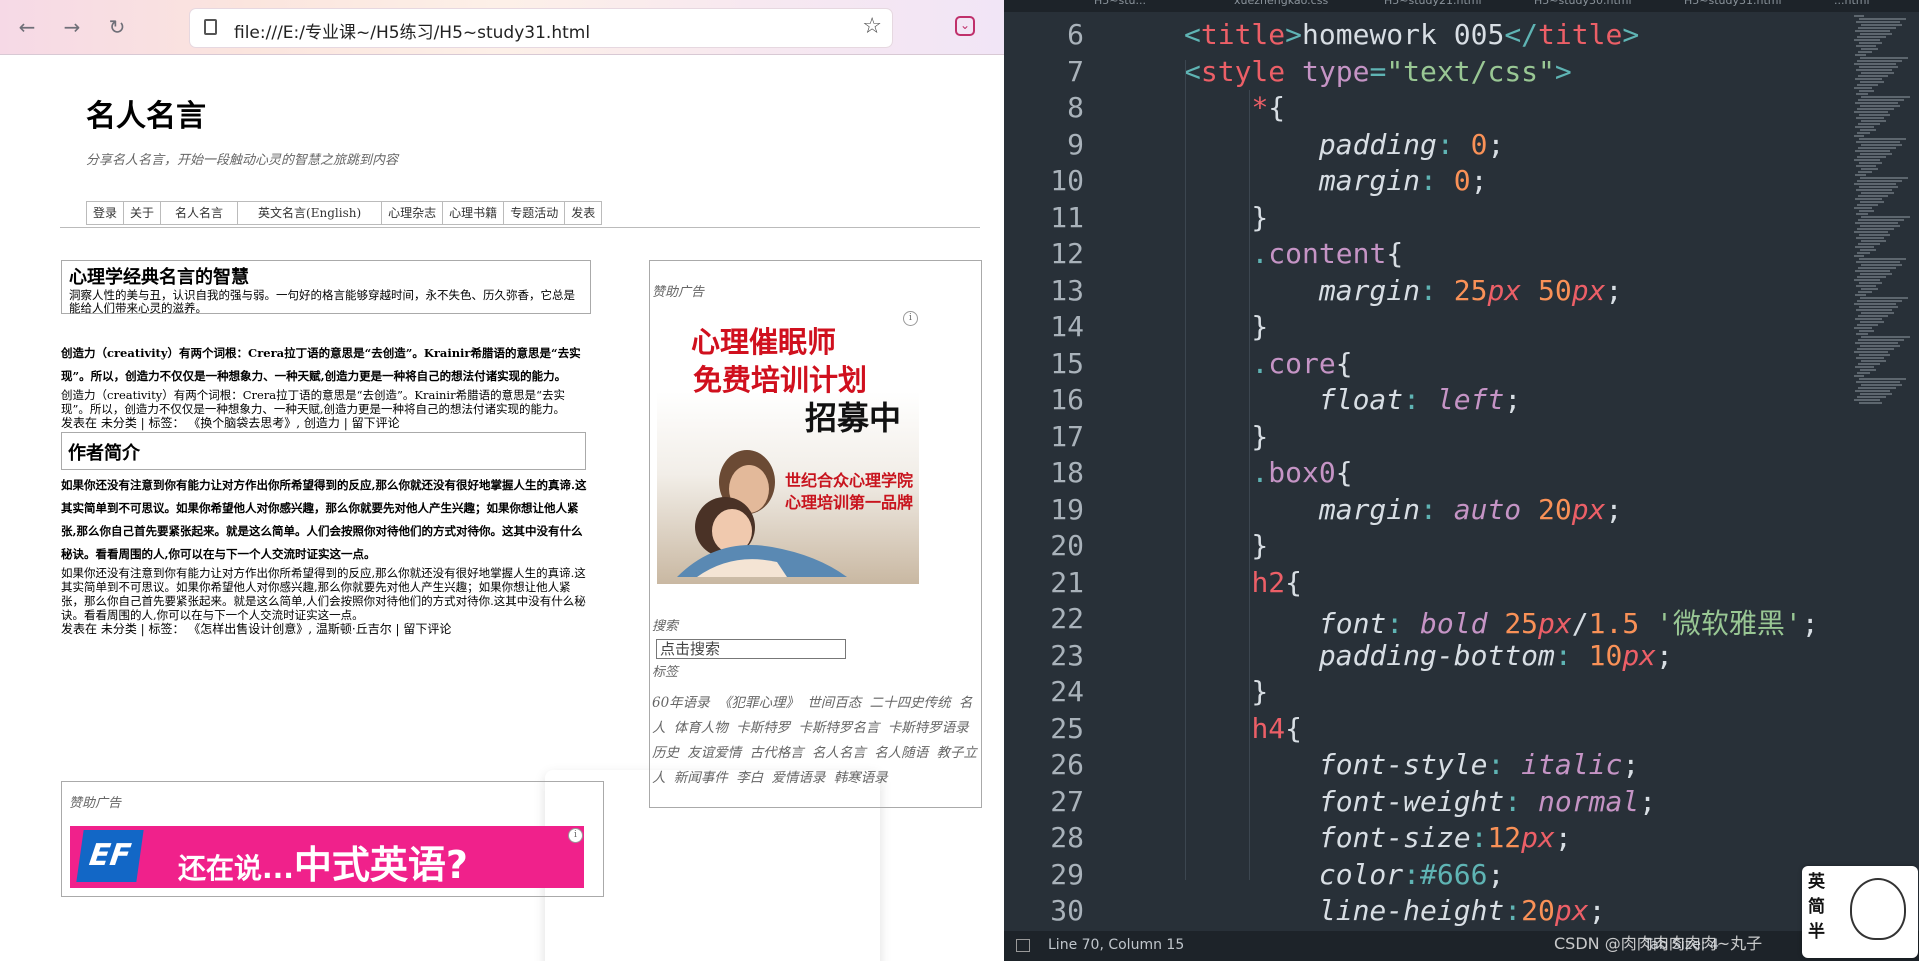 The height and width of the screenshot is (961, 1919). Describe the element at coordinates (798, 778) in the screenshot. I see `tag-link: 爱情语录` at that location.